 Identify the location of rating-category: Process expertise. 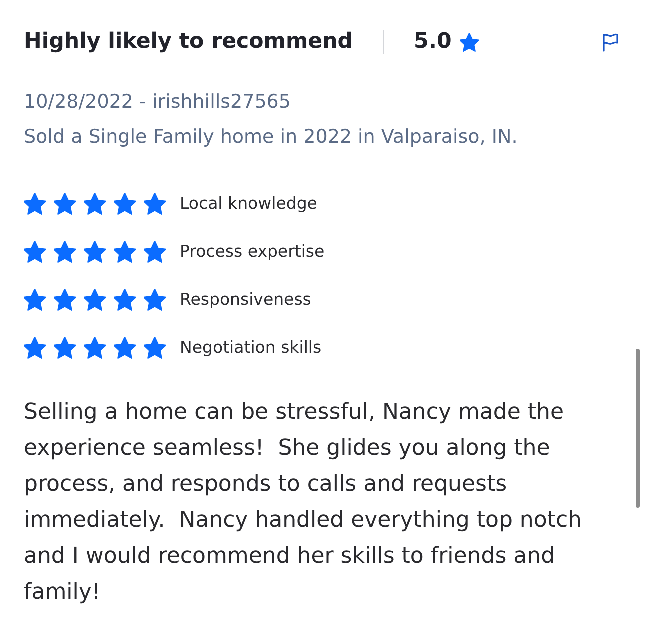
(252, 251).